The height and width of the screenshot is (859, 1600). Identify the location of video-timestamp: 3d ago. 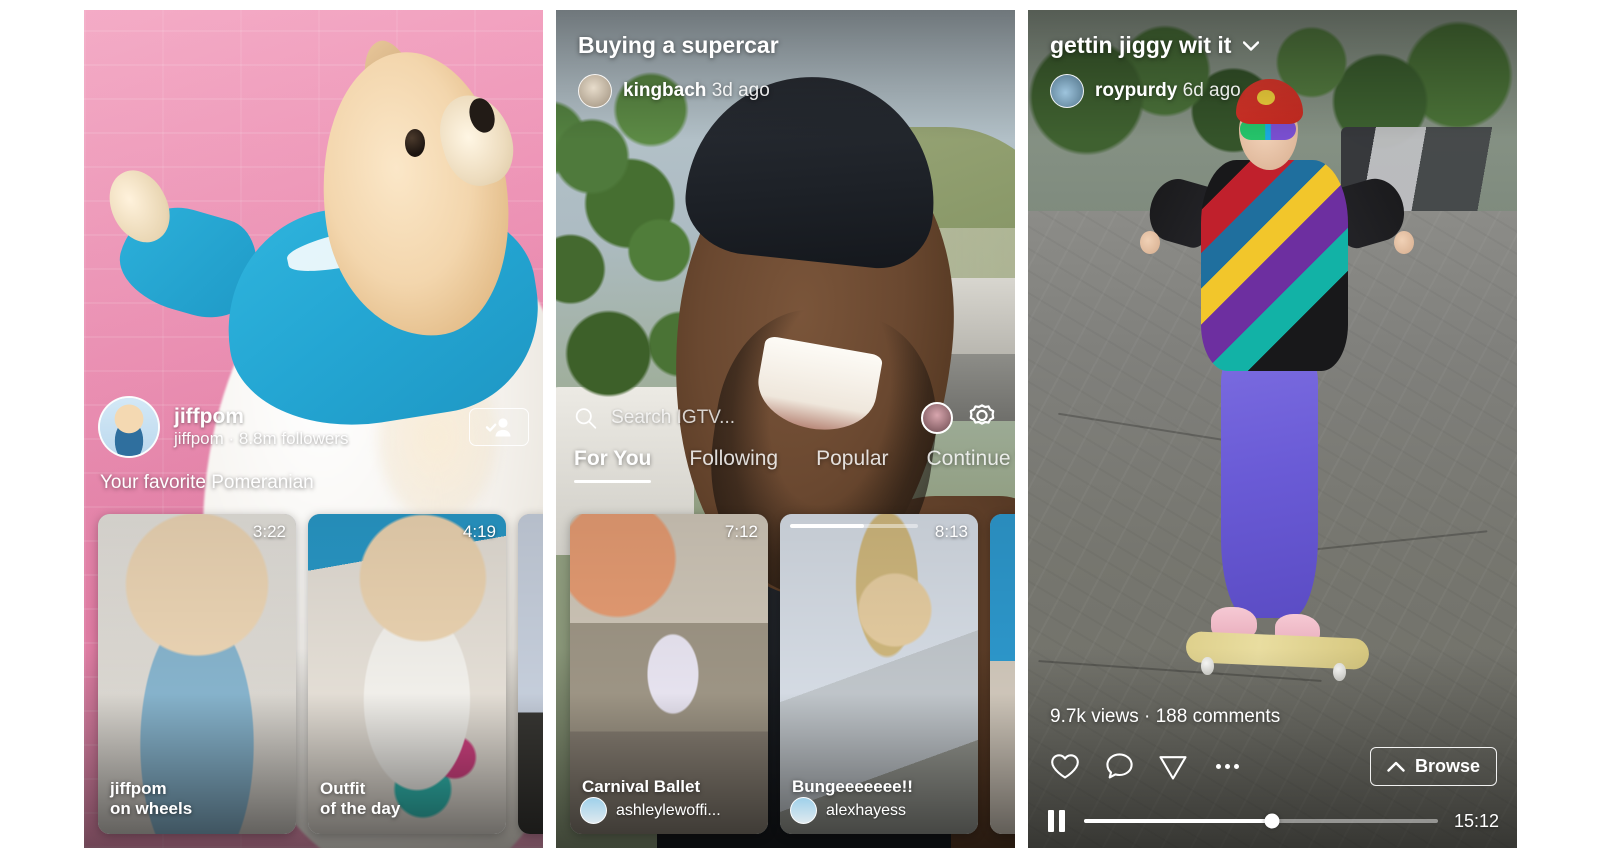
(740, 90).